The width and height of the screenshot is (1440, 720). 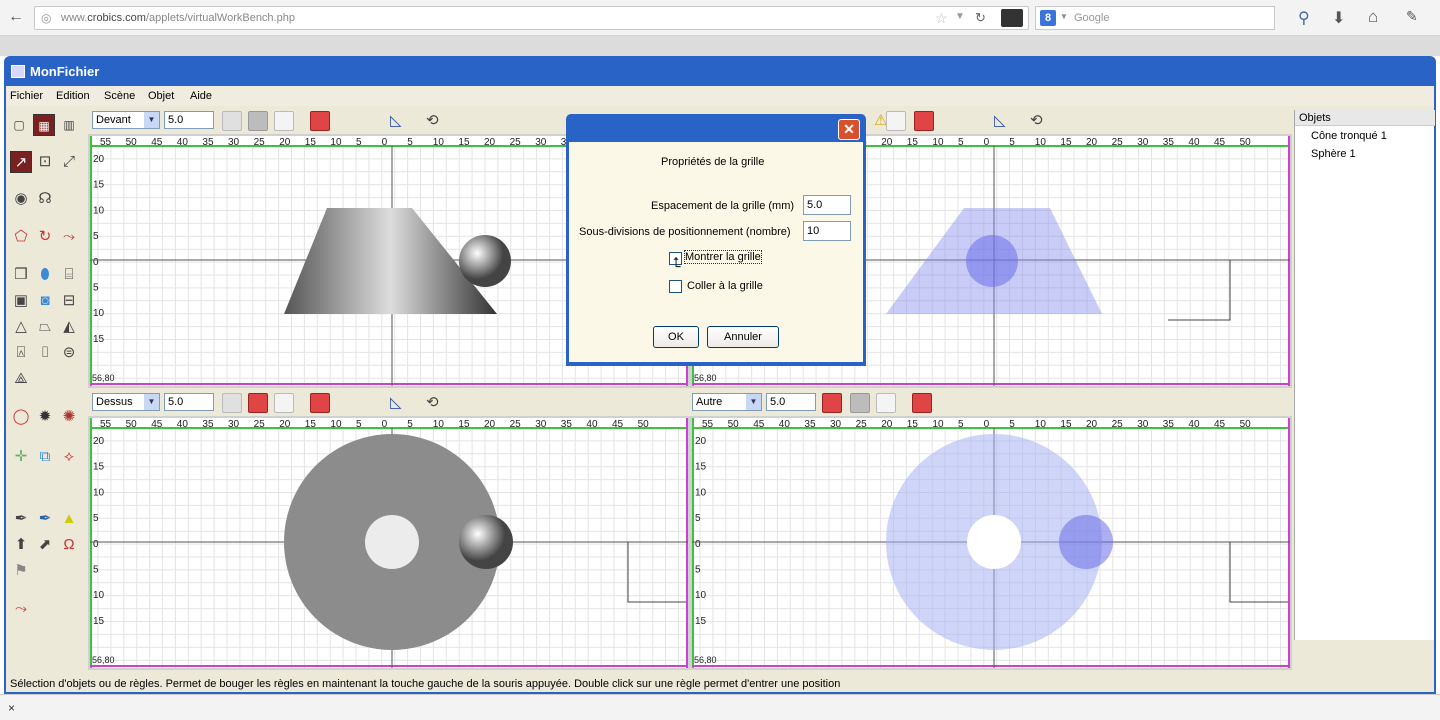 I want to click on box-hole-icon: ▣, so click(x=21, y=301).